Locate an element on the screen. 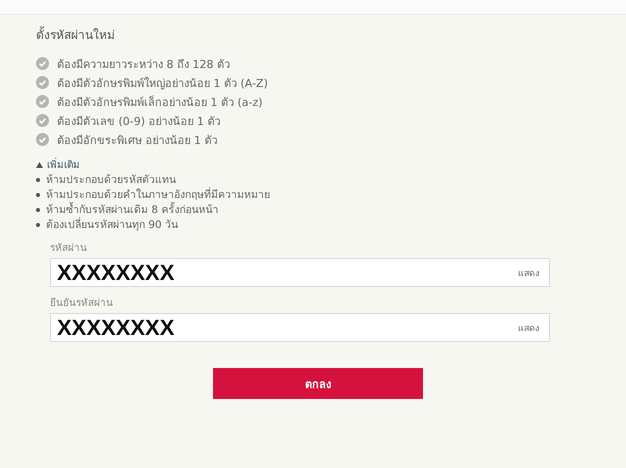 The width and height of the screenshot is (626, 468). rule-text: ห้ามซ้ำกับรหัสผ่านเดิม 8 ครั้งก่อนหน้า is located at coordinates (132, 209).